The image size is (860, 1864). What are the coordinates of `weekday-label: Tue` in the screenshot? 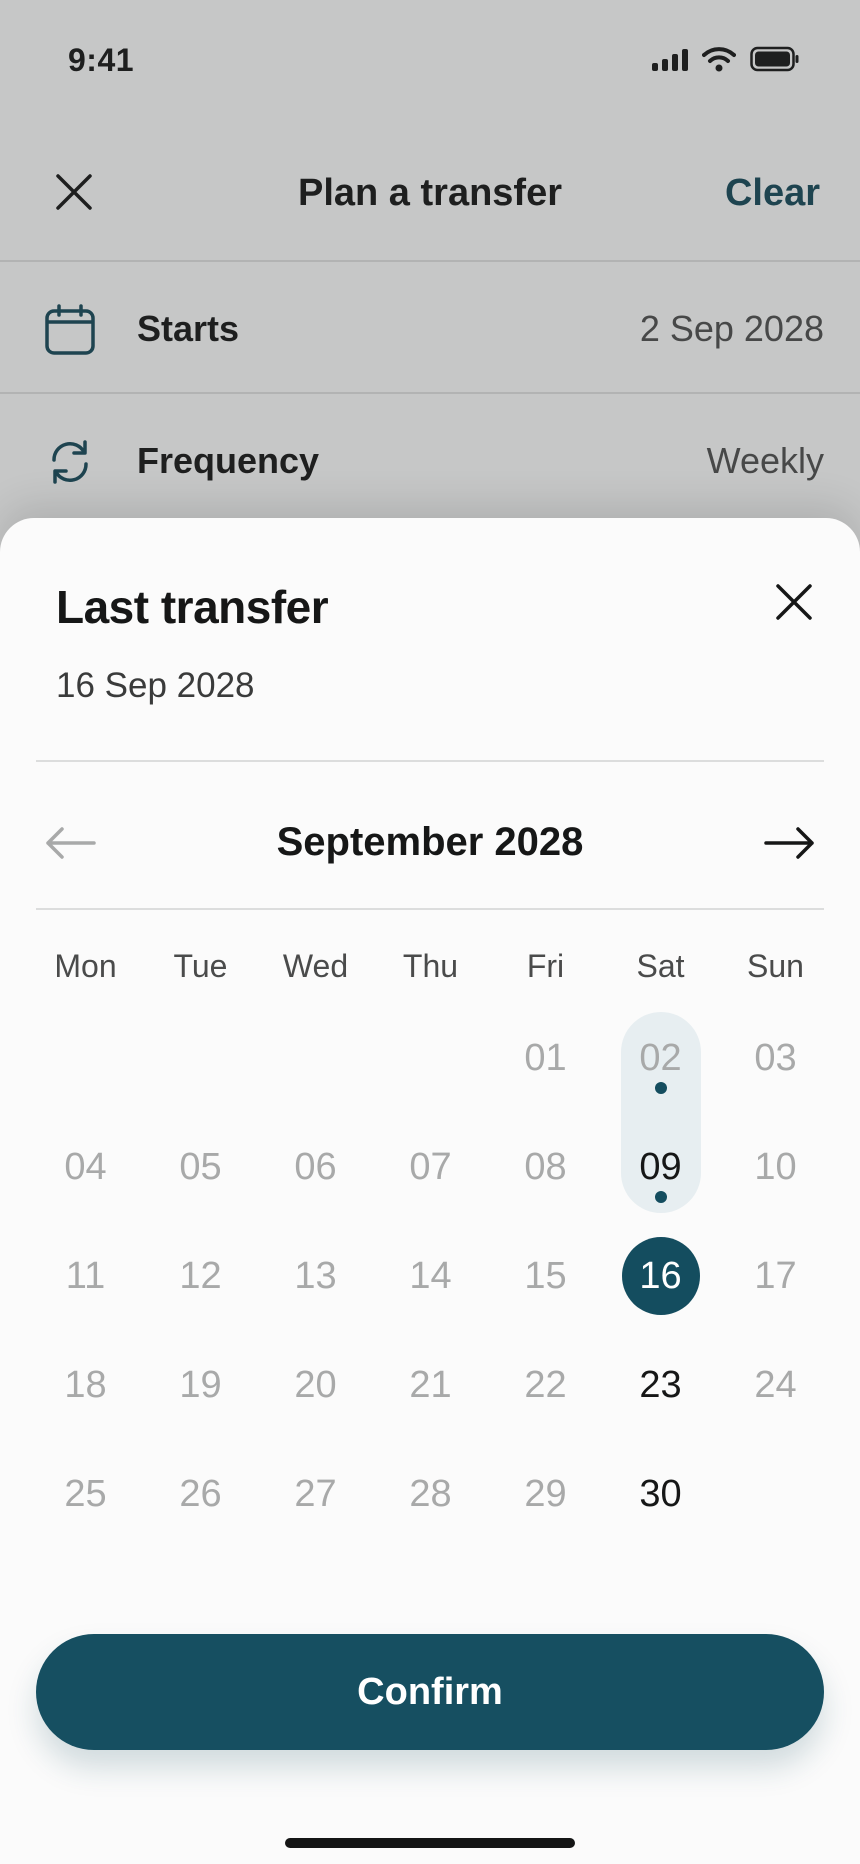 It's located at (200, 966).